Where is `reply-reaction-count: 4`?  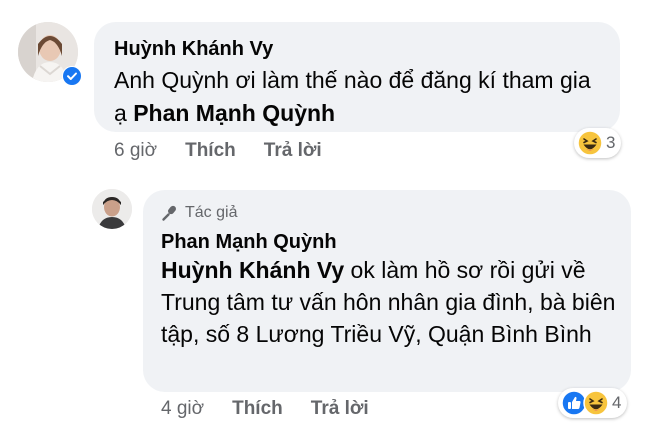 reply-reaction-count: 4 is located at coordinates (617, 402).